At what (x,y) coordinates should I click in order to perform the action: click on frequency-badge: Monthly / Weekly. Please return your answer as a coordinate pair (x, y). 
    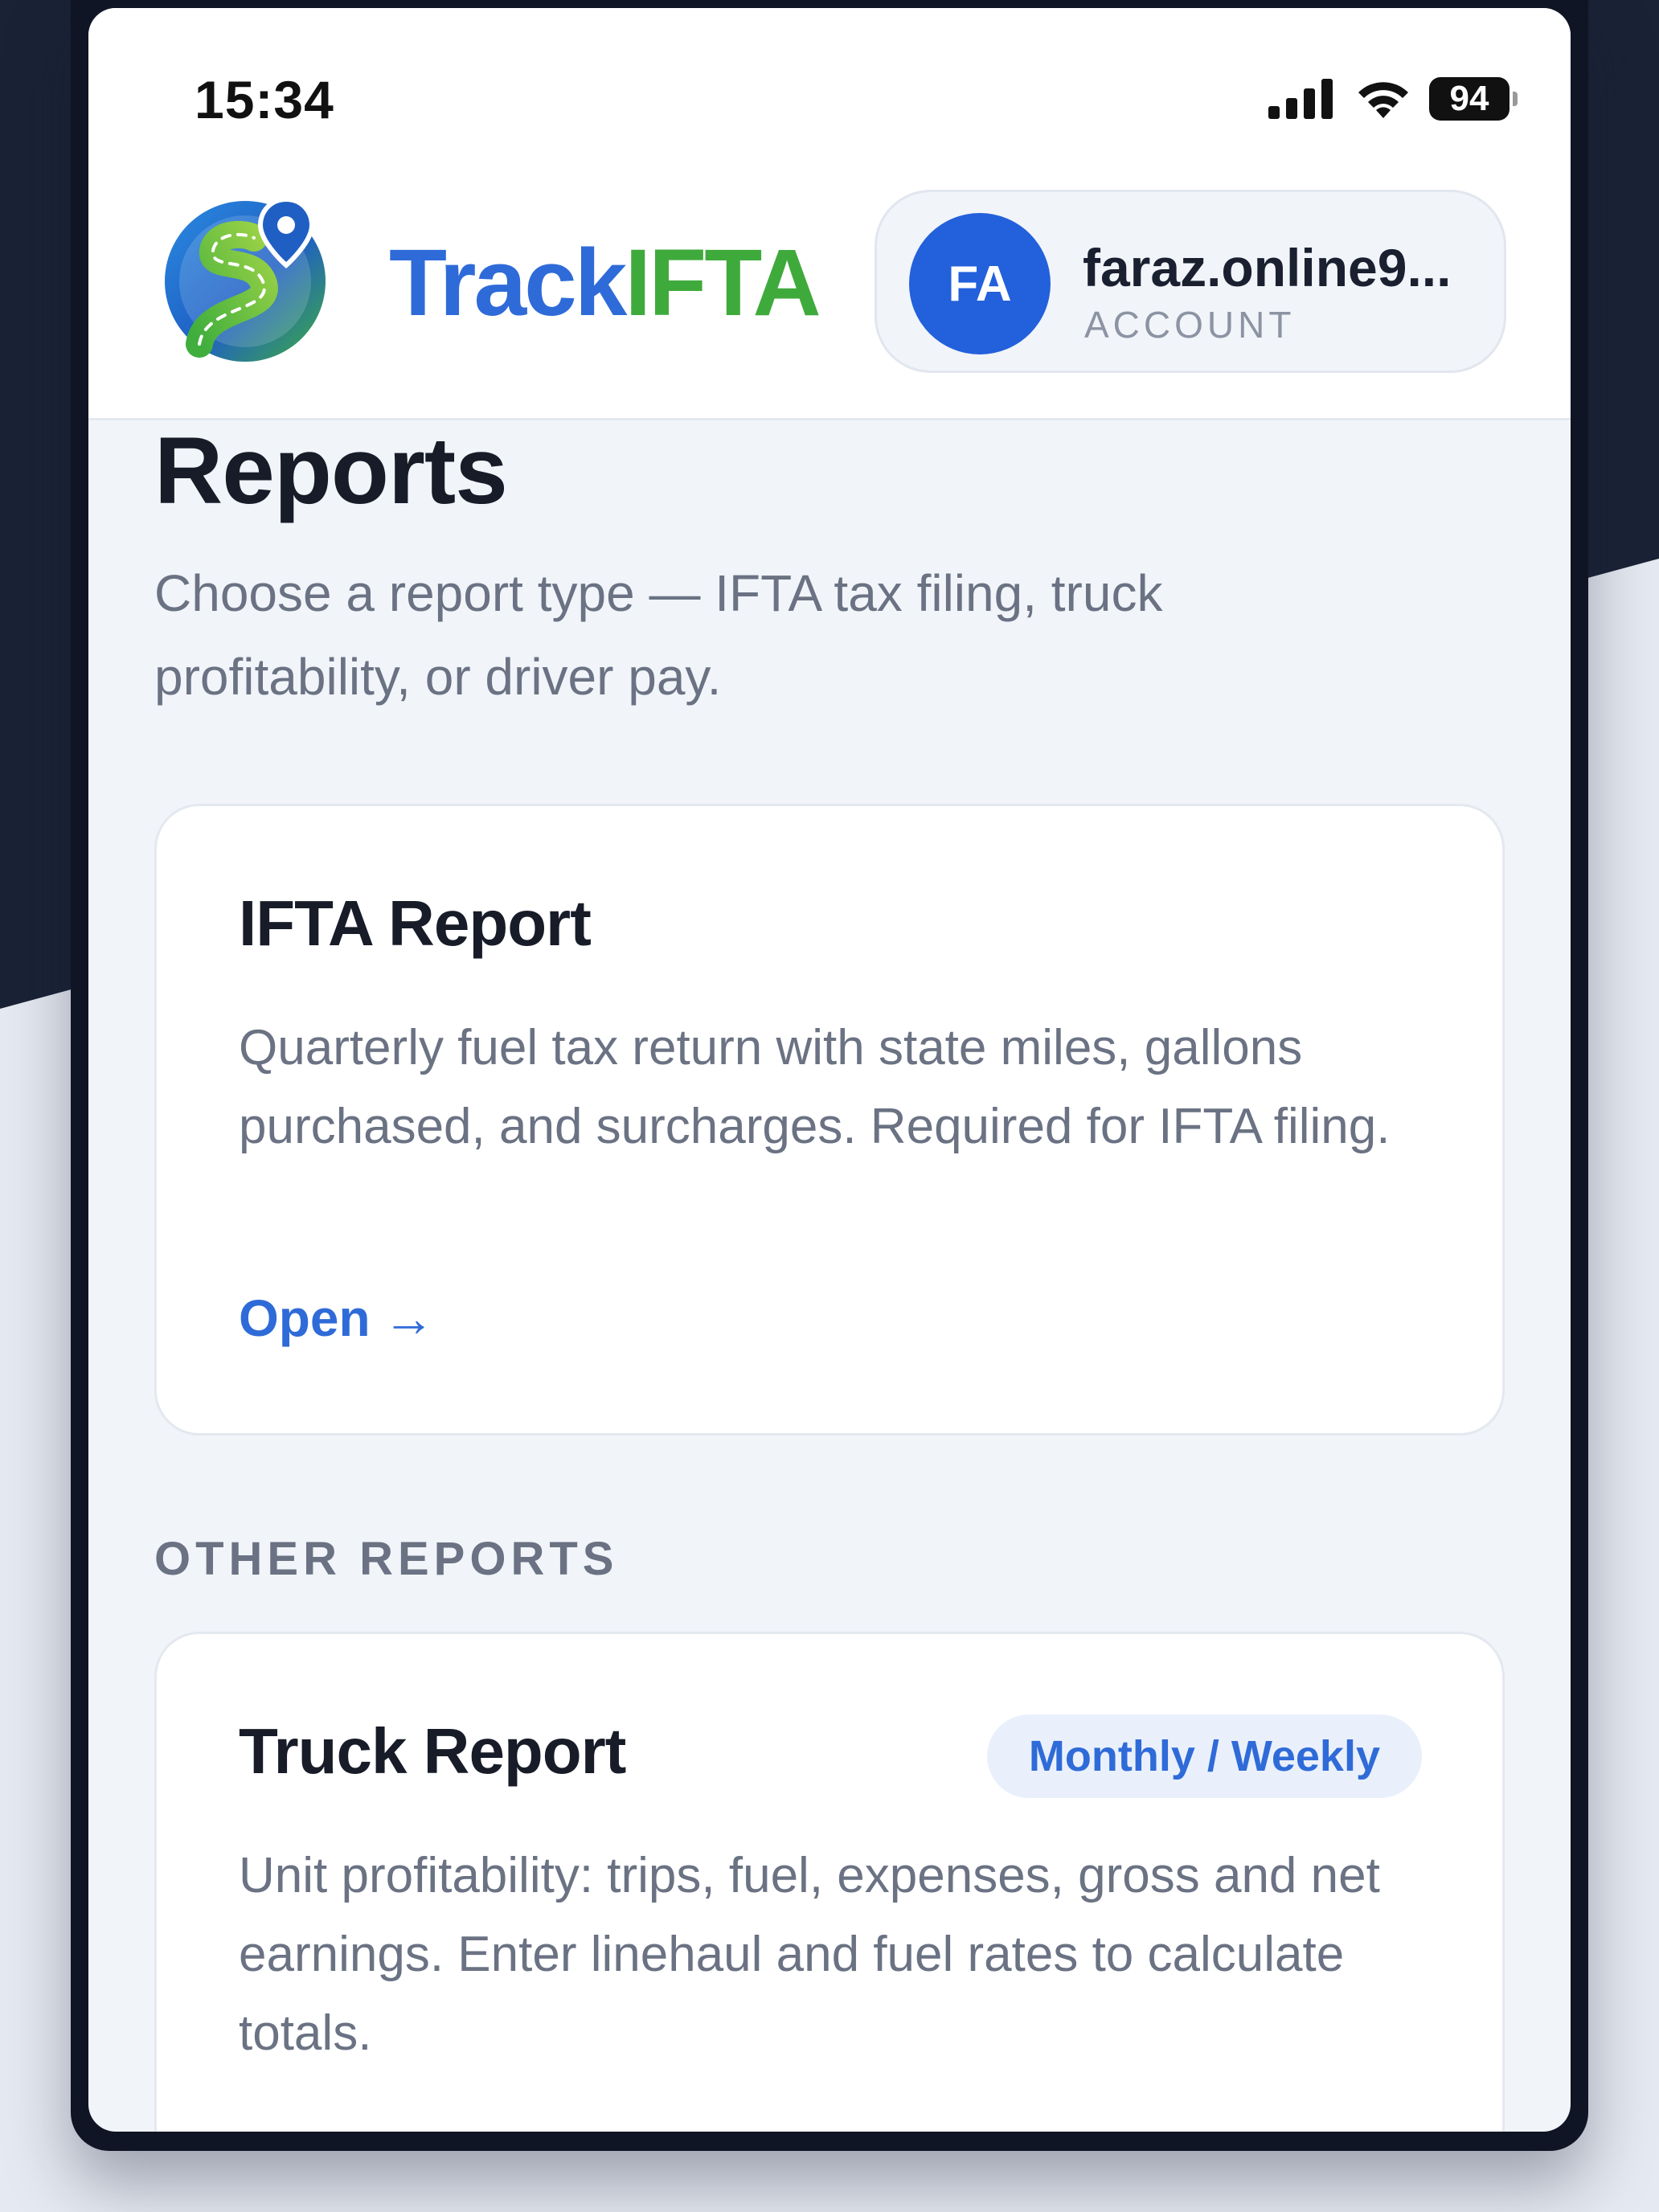
    Looking at the image, I should click on (1204, 1756).